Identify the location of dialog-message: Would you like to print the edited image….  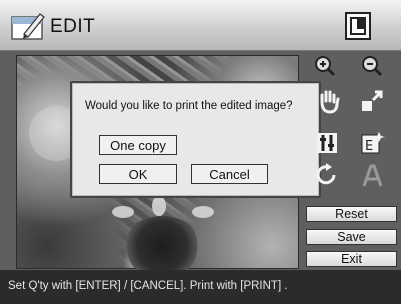
(189, 106).